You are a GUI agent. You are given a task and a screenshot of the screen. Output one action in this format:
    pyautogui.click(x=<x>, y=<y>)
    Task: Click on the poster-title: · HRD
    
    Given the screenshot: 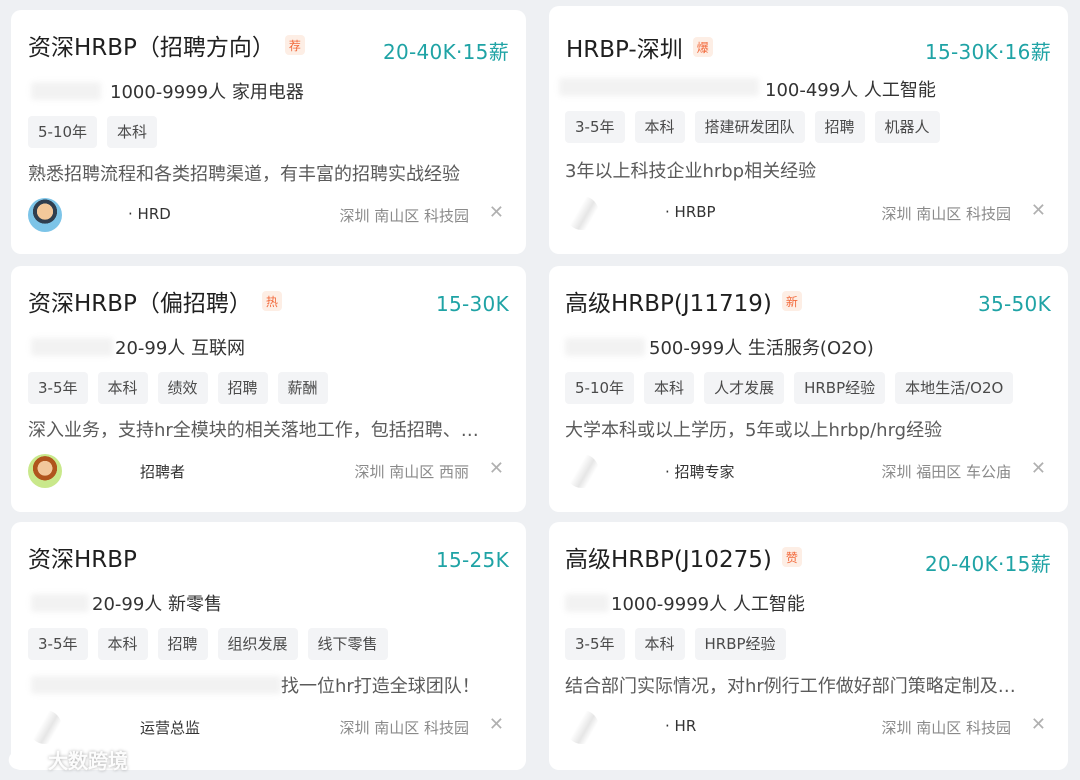 What is the action you would take?
    pyautogui.click(x=149, y=214)
    